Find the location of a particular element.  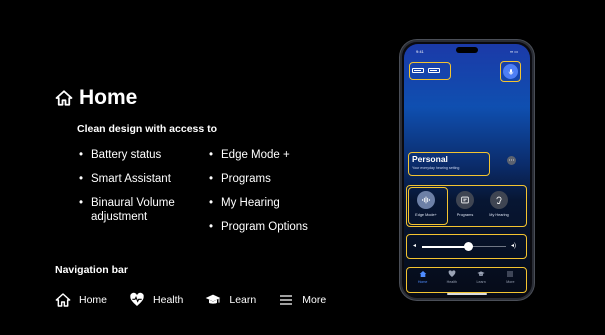

page-title: Home is located at coordinates (96, 98).